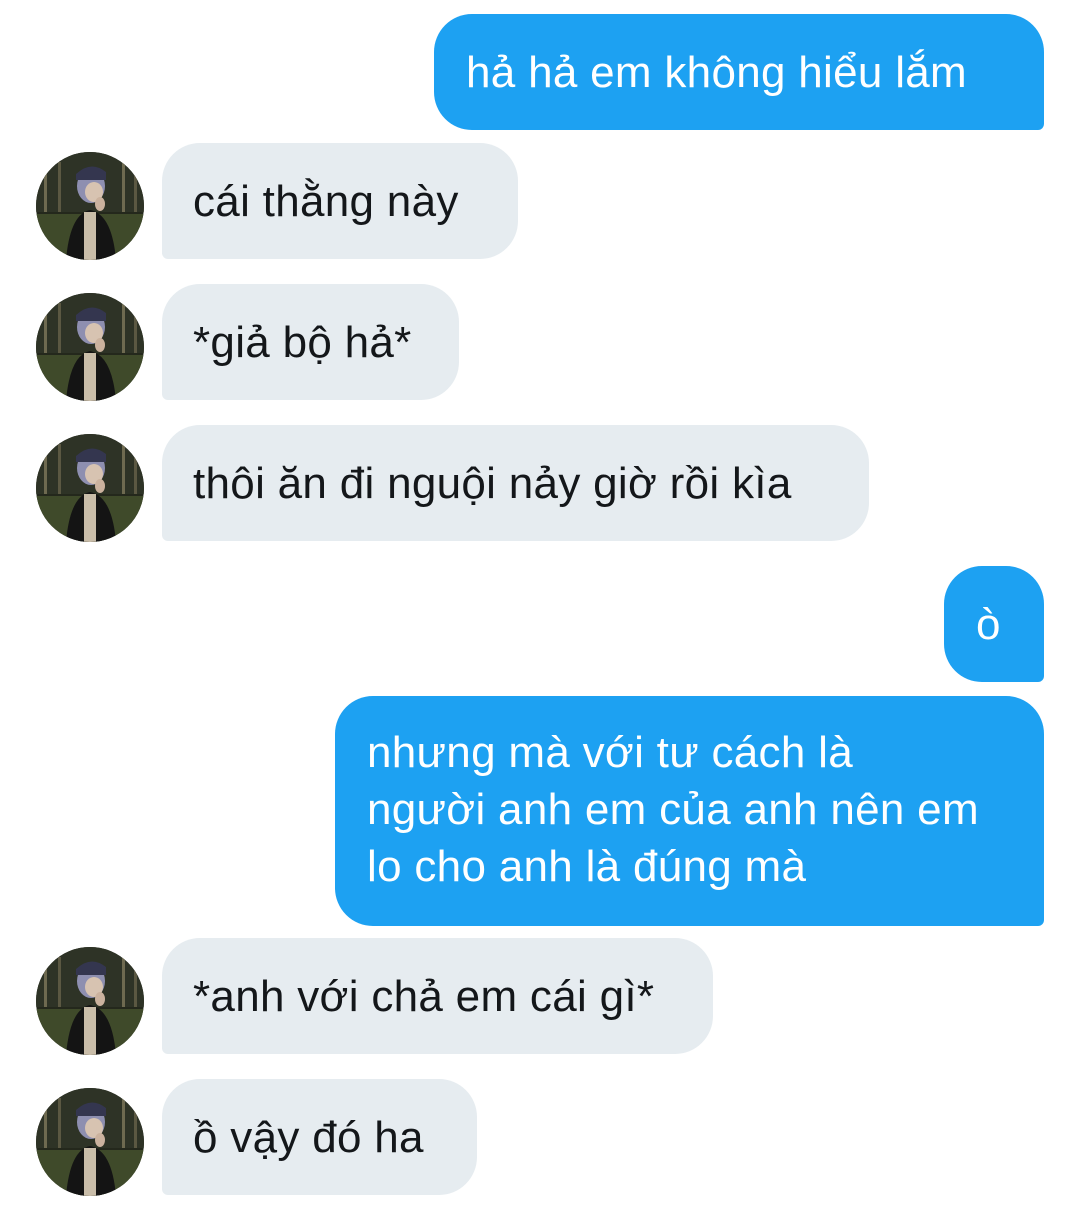 The image size is (1080, 1217). Describe the element at coordinates (492, 483) in the screenshot. I see `message-text: thôi ăn đi nguội nảy giờ rồi kìa` at that location.